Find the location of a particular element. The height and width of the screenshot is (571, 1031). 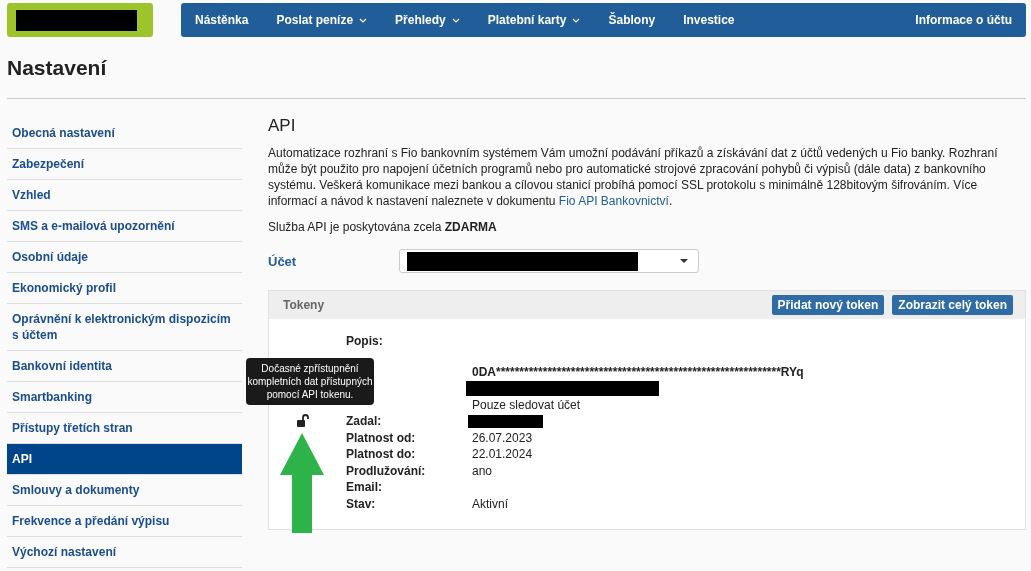

field-value: Pouze sledovat účet is located at coordinates (526, 404).